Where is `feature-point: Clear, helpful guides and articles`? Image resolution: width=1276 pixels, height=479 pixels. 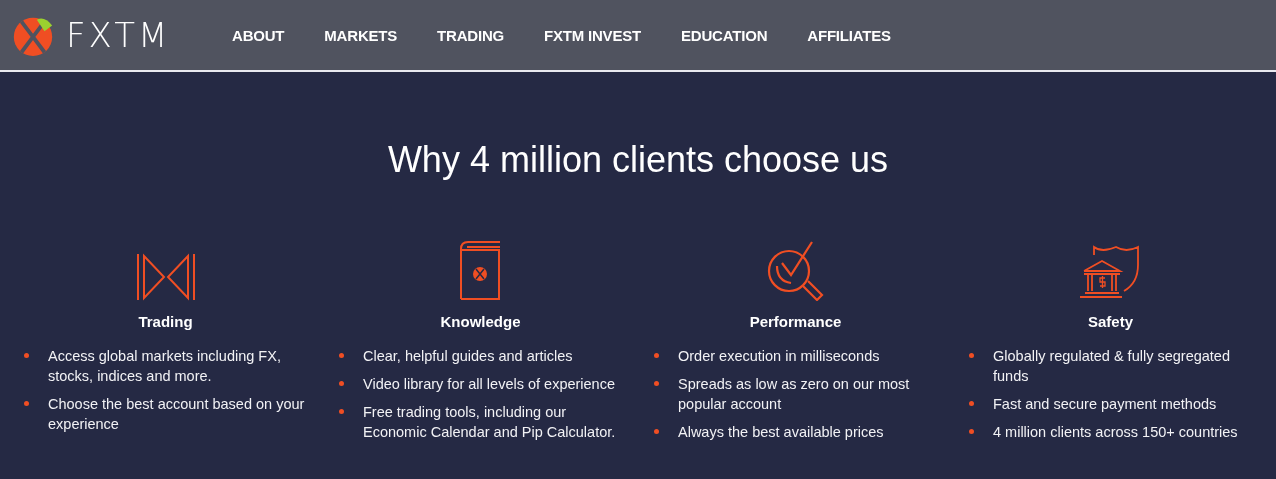 feature-point: Clear, helpful guides and articles is located at coordinates (468, 356).